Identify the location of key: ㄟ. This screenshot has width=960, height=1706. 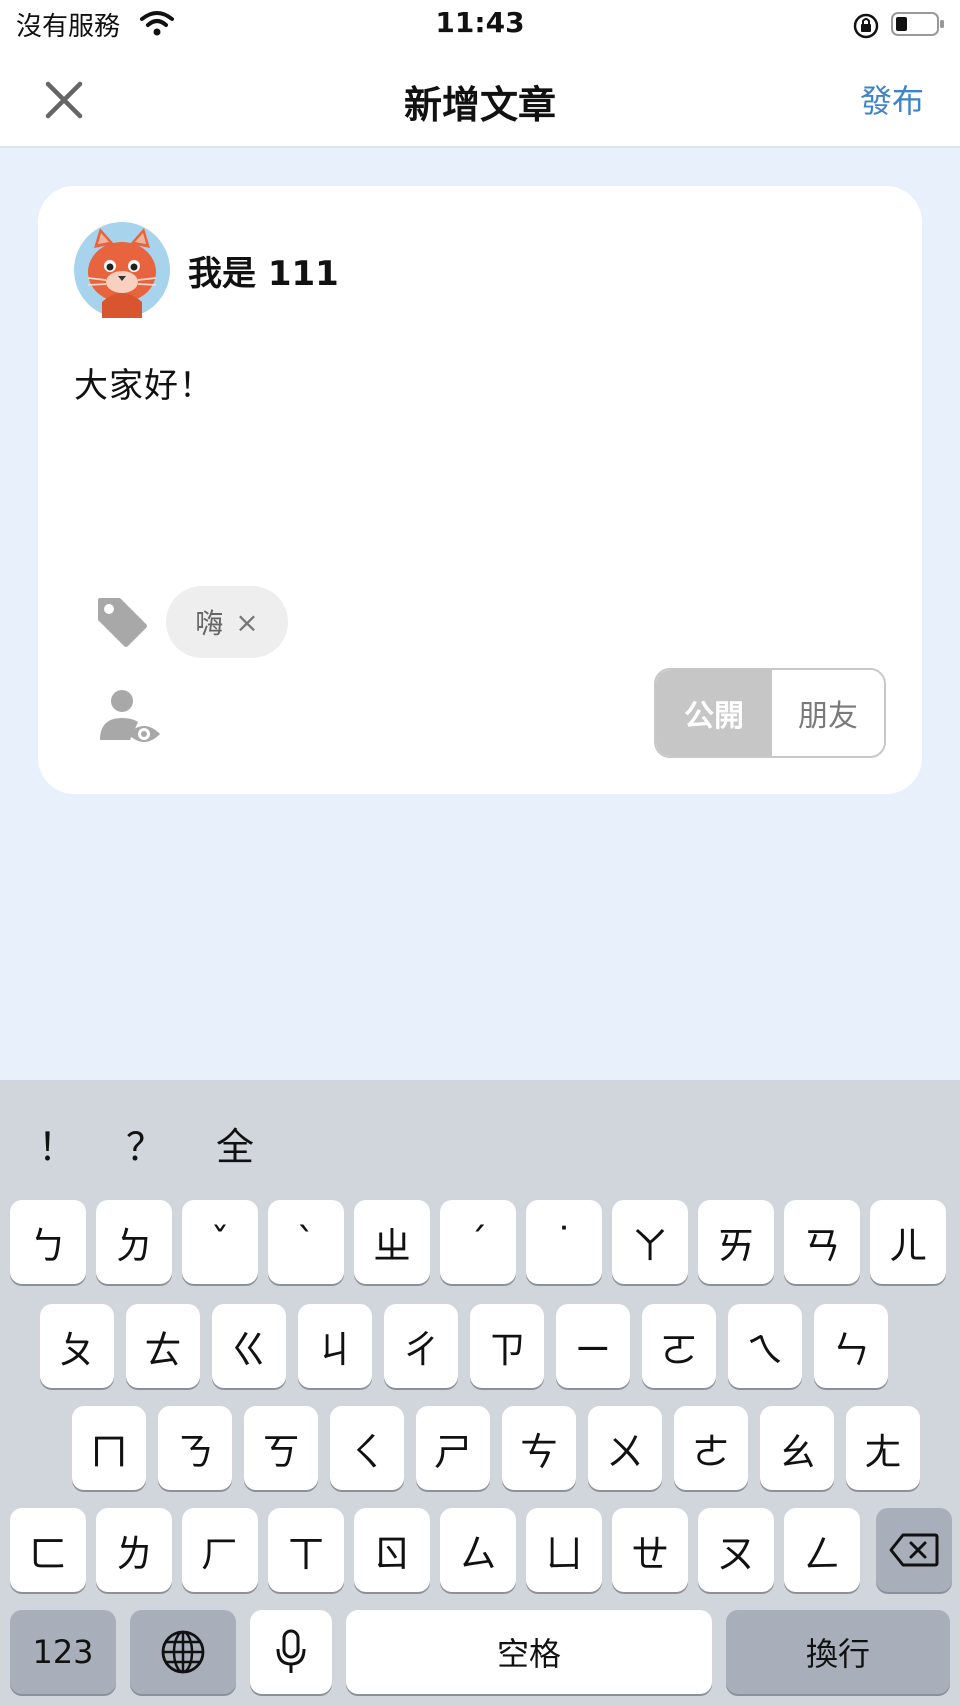
(765, 1346).